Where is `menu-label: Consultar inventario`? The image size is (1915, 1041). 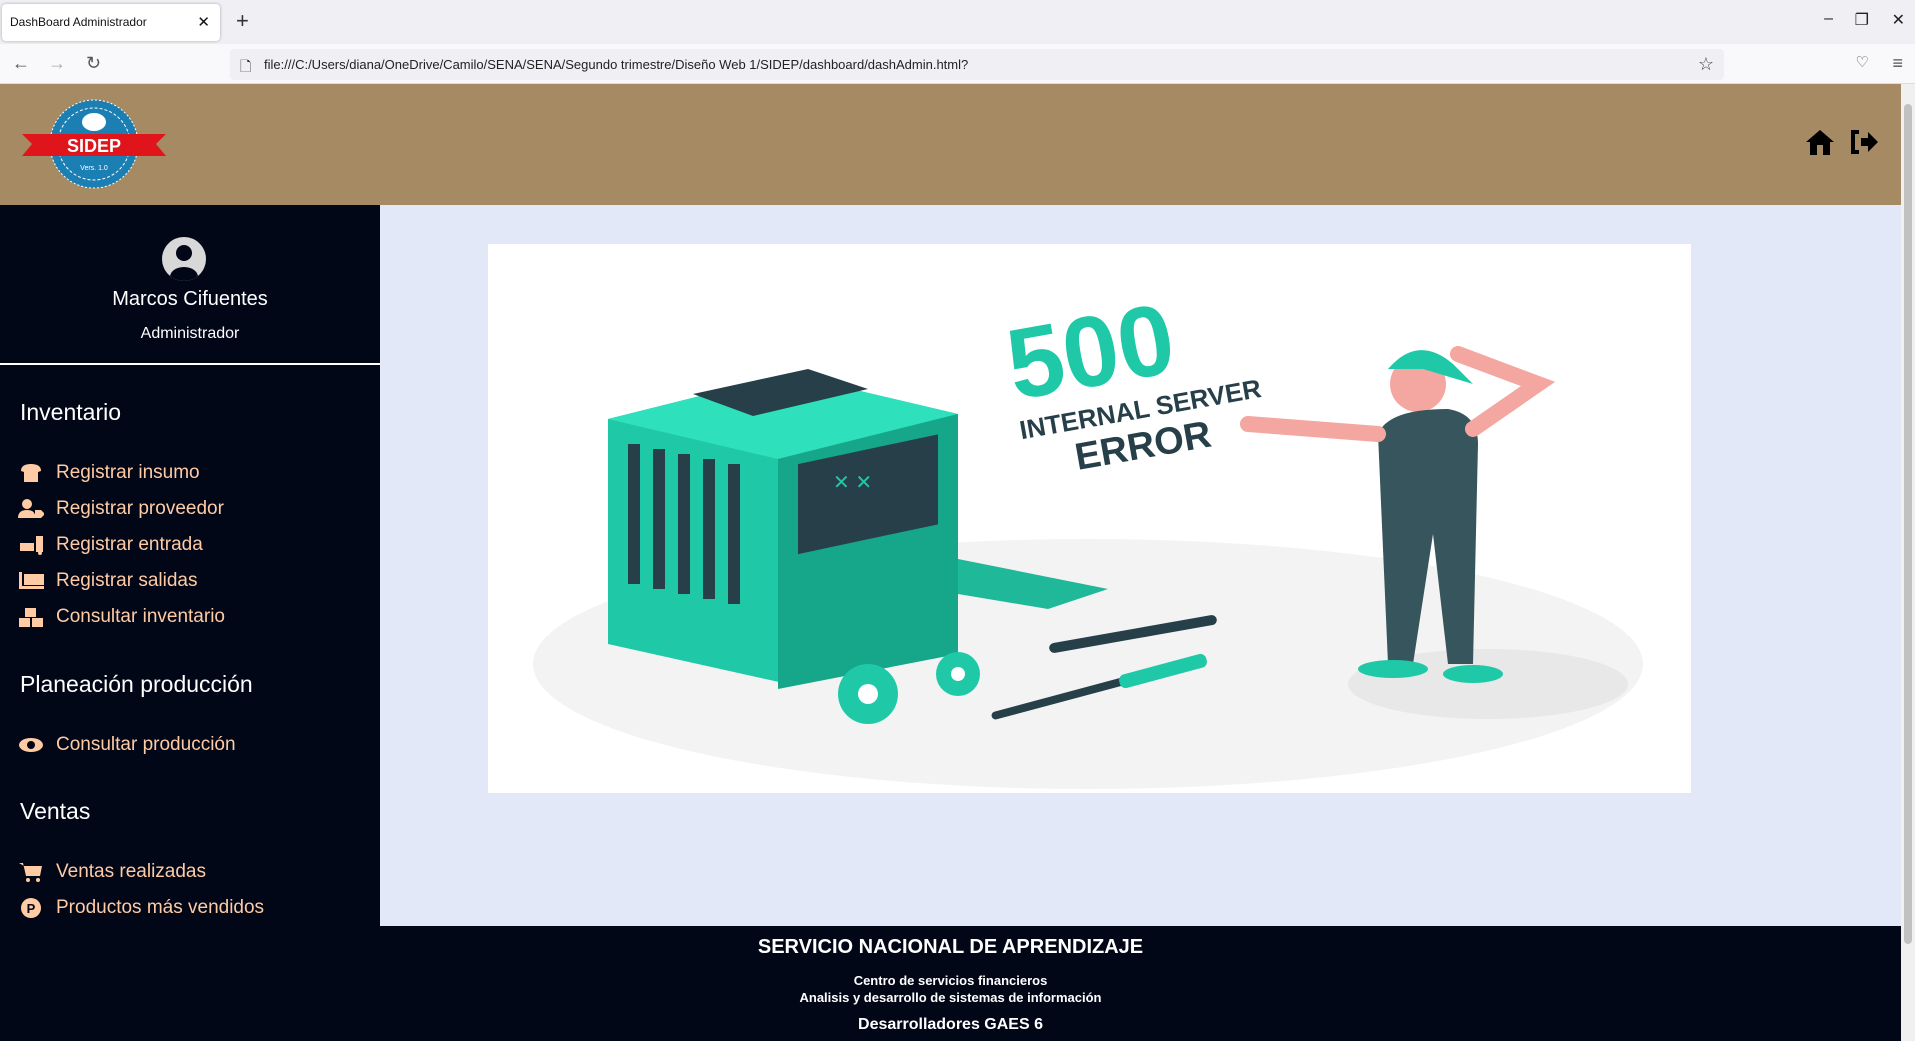
menu-label: Consultar inventario is located at coordinates (140, 616).